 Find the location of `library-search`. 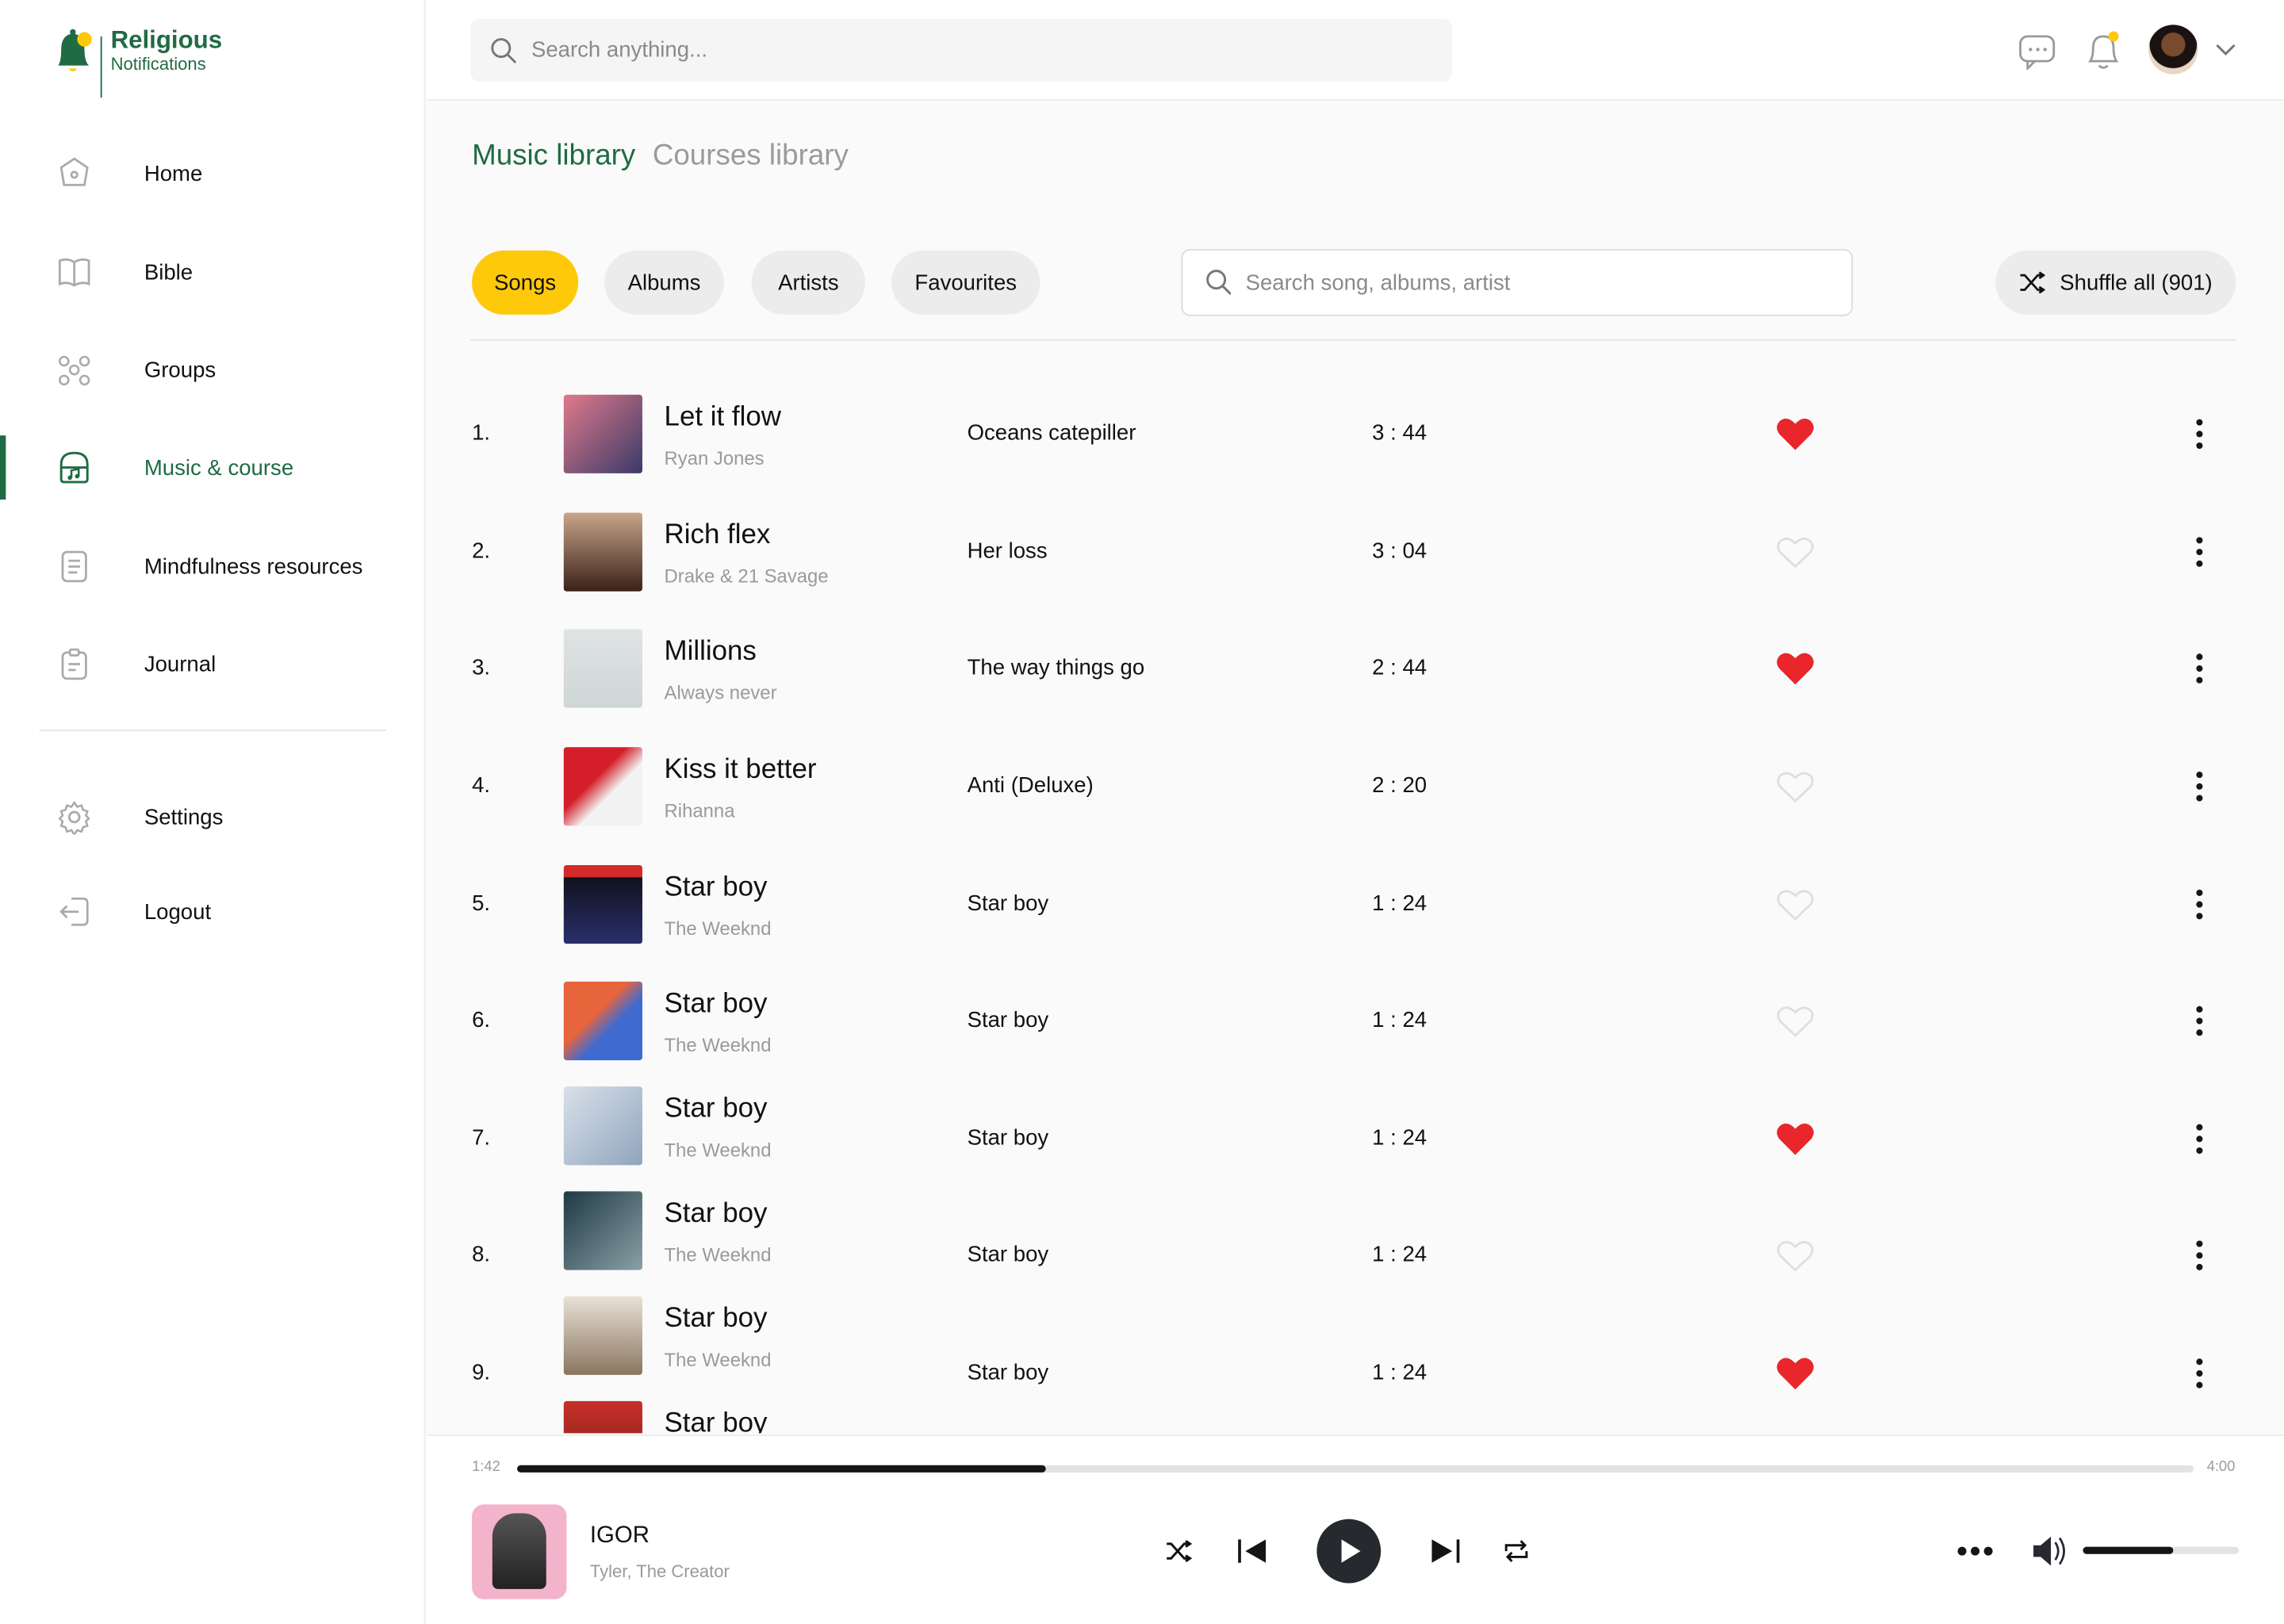

library-search is located at coordinates (1517, 282).